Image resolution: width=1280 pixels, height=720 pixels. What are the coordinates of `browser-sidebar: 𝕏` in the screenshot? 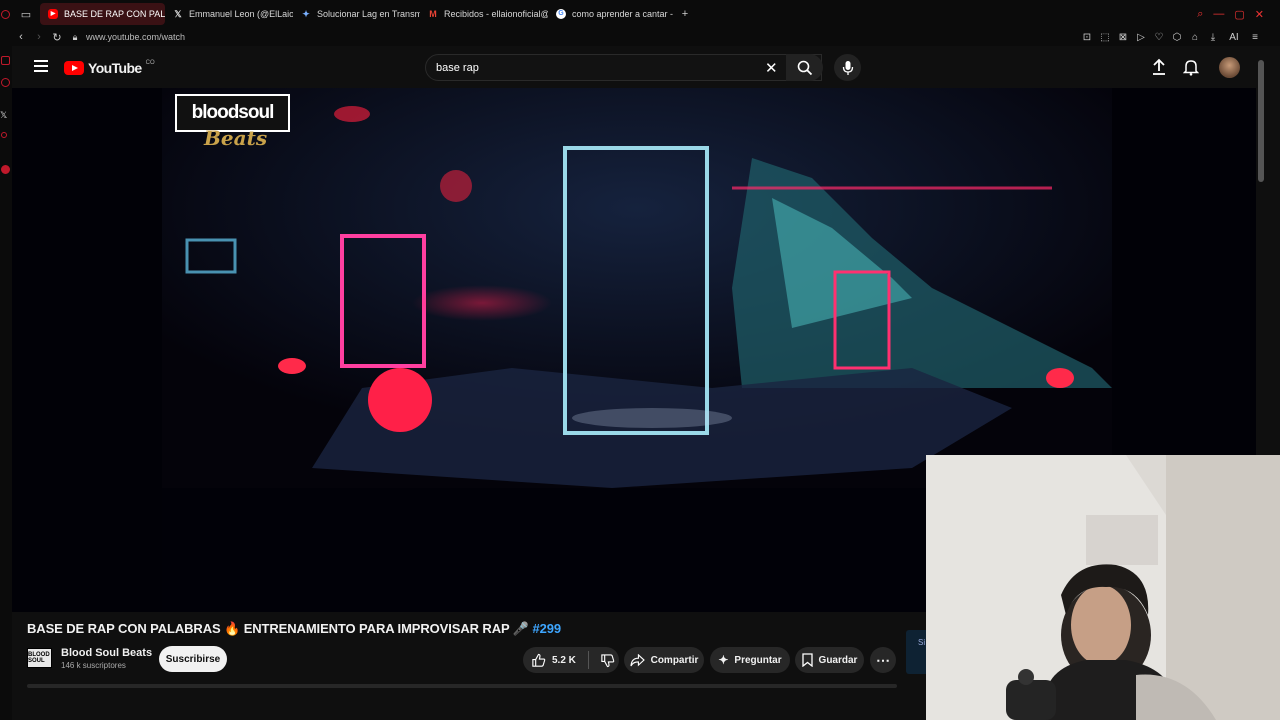 It's located at (6, 360).